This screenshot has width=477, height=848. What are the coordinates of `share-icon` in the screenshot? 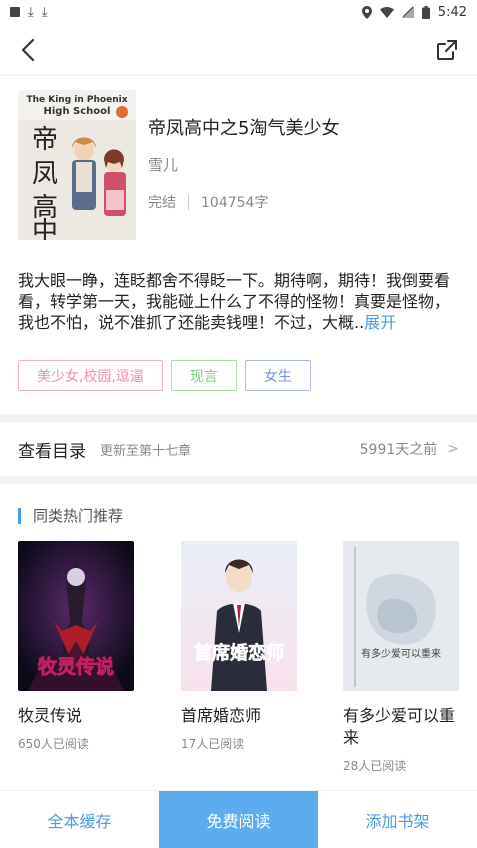 It's located at (447, 50).